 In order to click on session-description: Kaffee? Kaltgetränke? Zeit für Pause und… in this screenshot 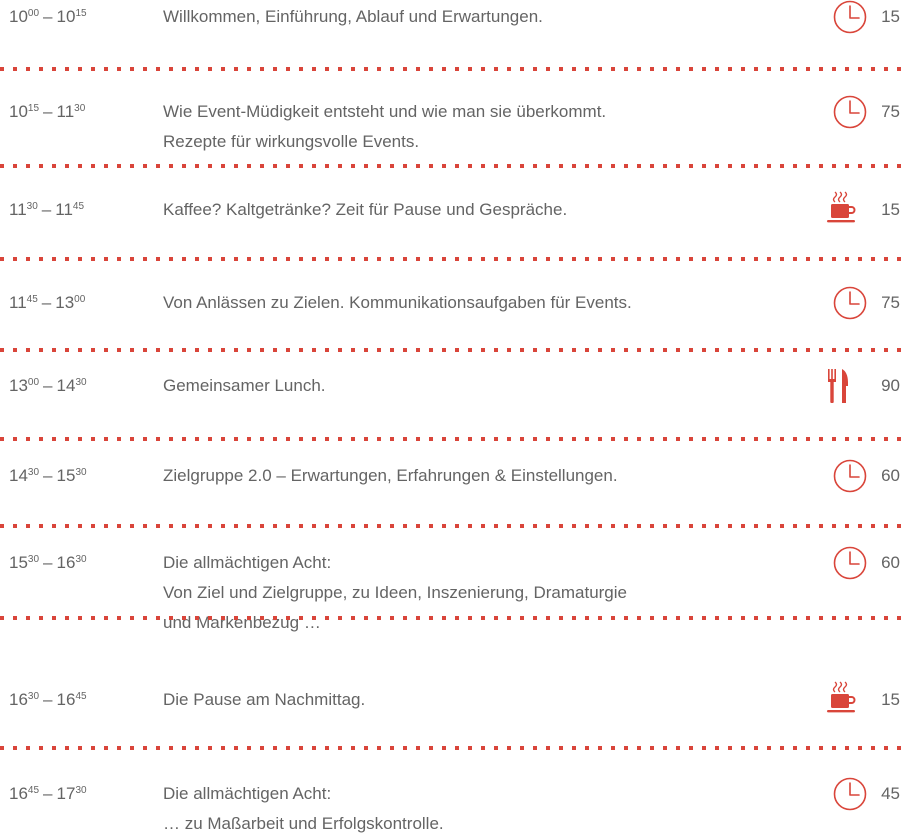, I will do `click(483, 210)`.